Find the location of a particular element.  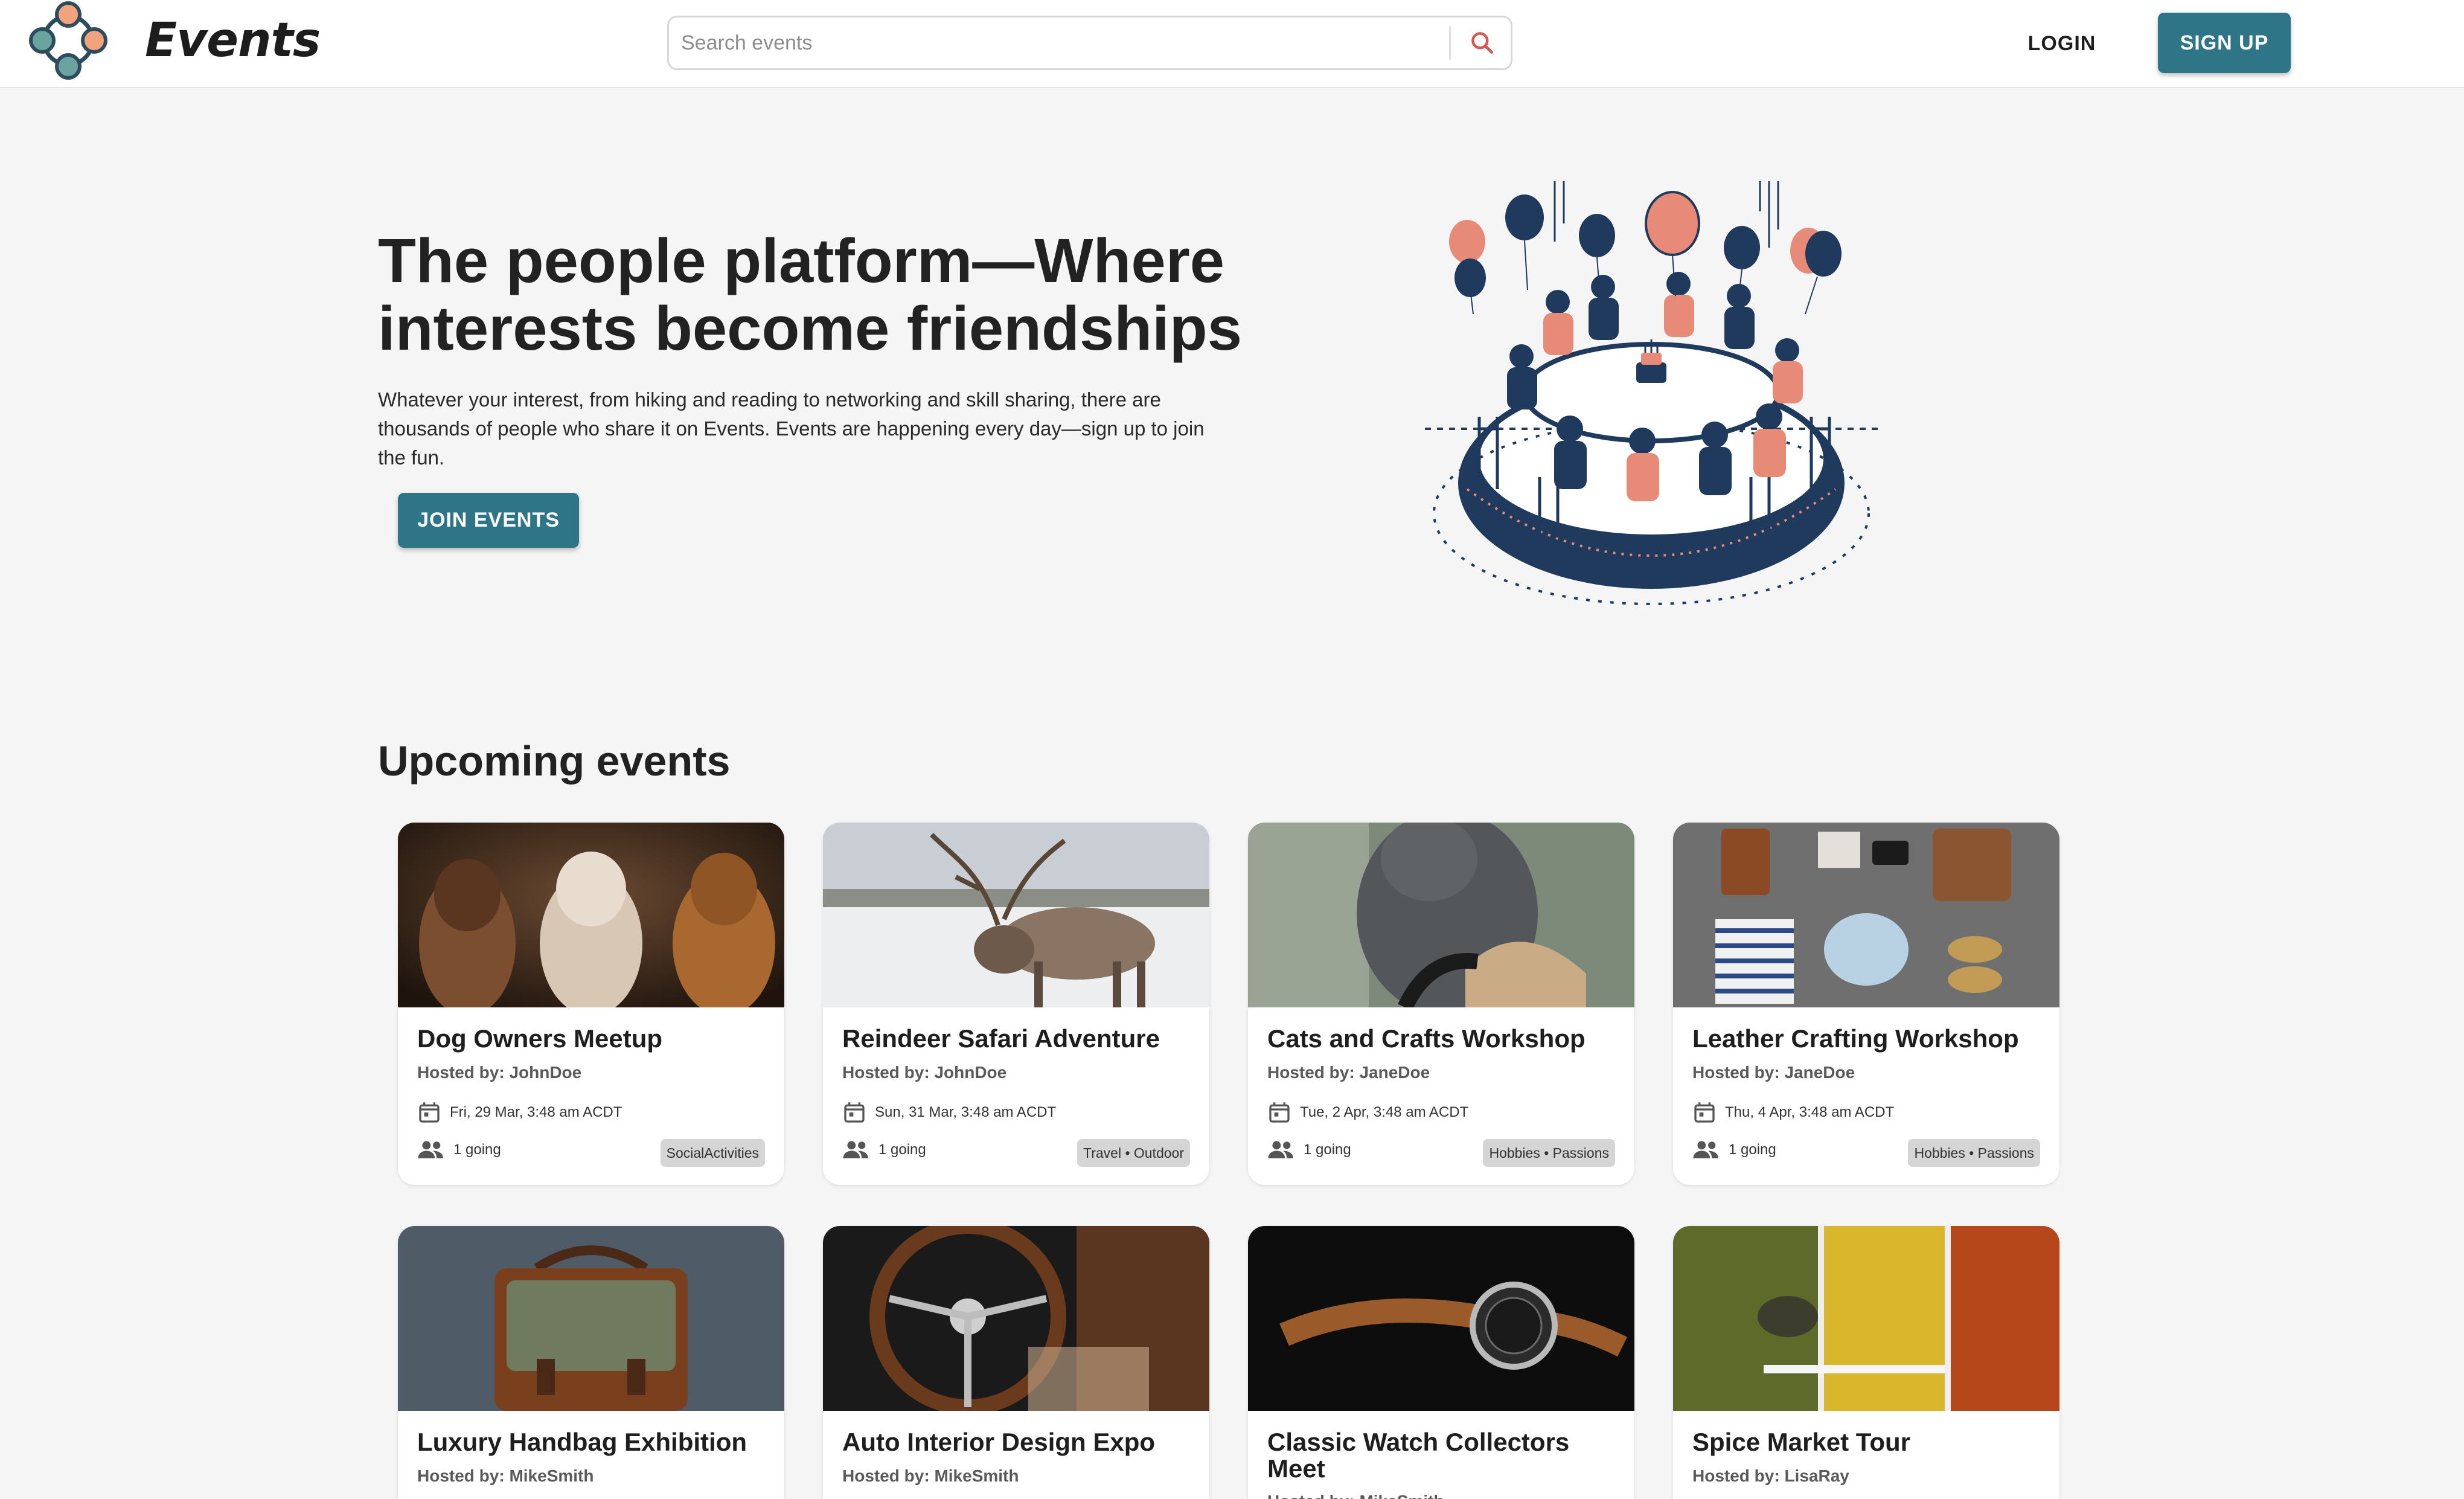

event-date: Fri, 29 Mar, 3:48 am ACDT is located at coordinates (536, 1112).